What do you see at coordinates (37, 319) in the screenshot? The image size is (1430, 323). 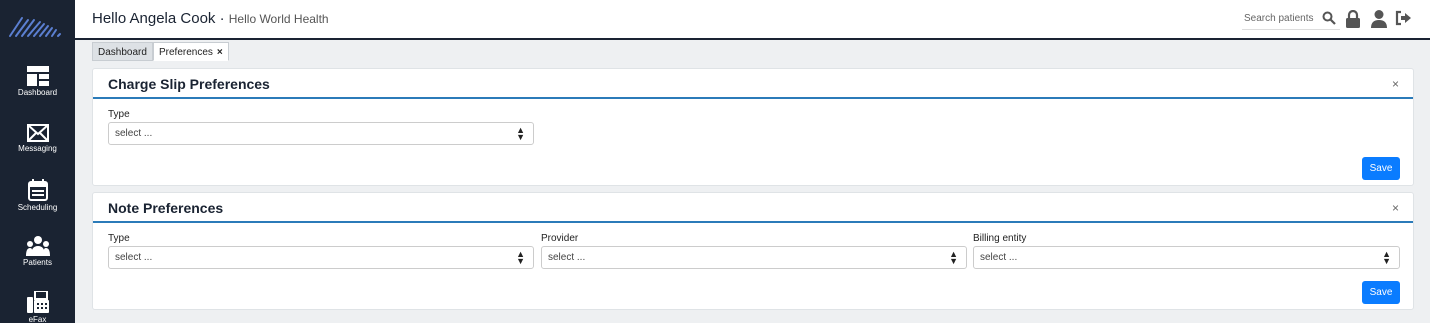 I see `sidebar-item-label: eFax` at bounding box center [37, 319].